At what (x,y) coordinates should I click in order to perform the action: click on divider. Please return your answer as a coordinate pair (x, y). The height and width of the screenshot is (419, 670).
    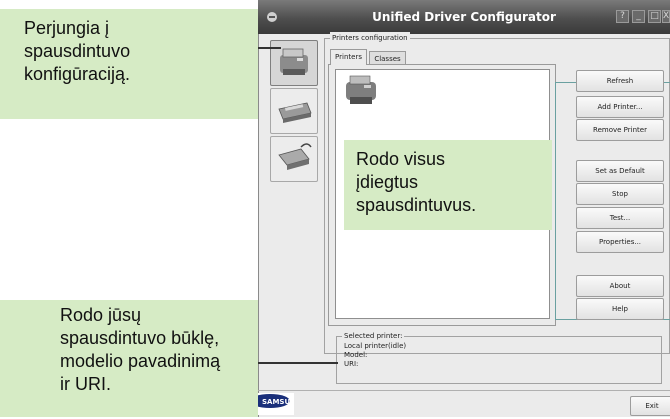
    Looking at the image, I should click on (464, 390).